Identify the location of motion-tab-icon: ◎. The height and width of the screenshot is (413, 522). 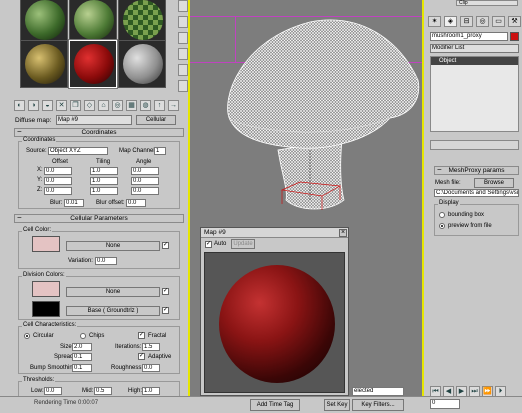
(482, 21).